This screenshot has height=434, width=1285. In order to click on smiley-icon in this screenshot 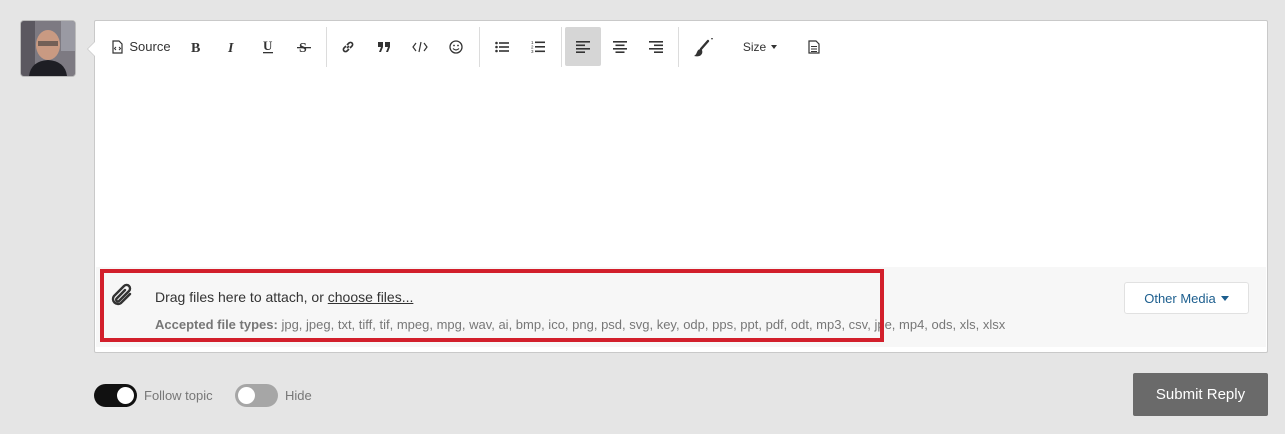, I will do `click(456, 46)`.